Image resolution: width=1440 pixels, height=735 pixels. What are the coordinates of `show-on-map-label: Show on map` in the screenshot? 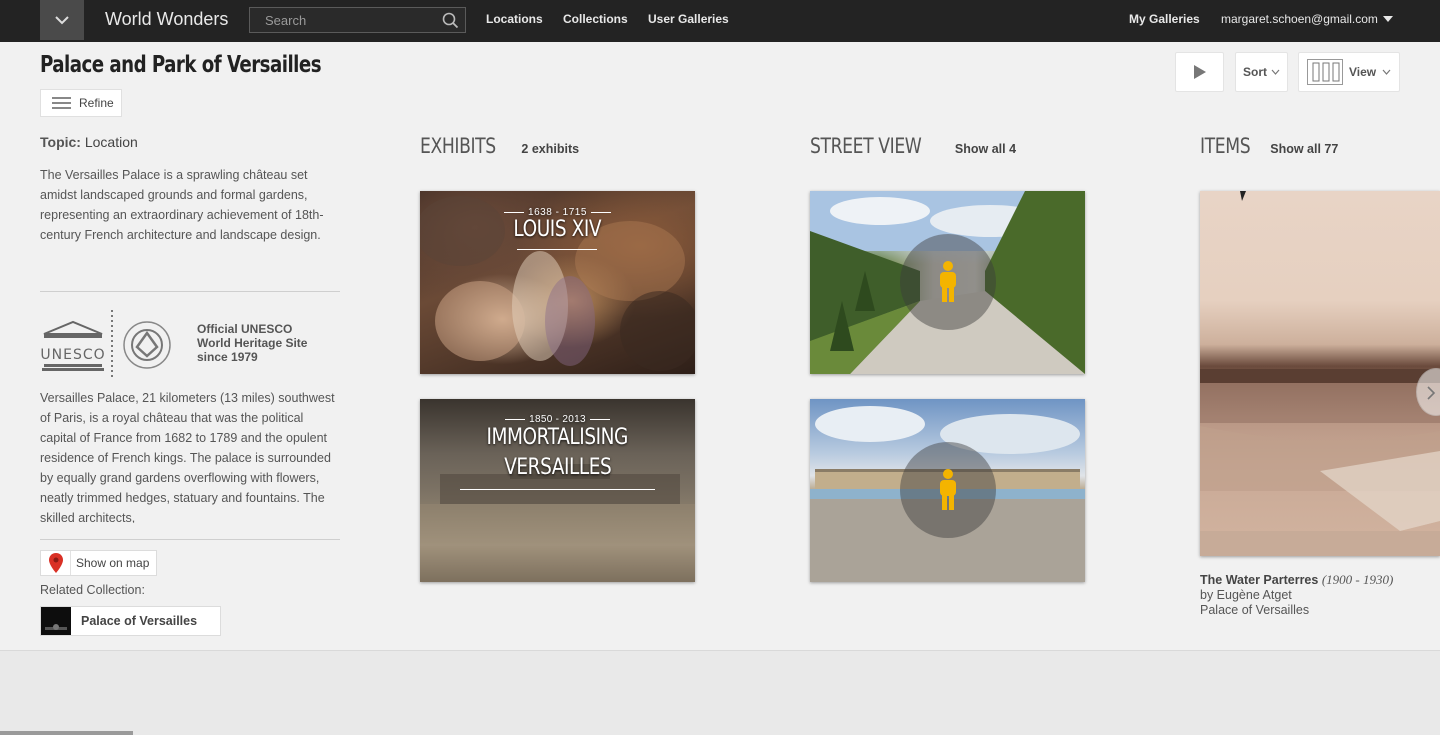 It's located at (113, 563).